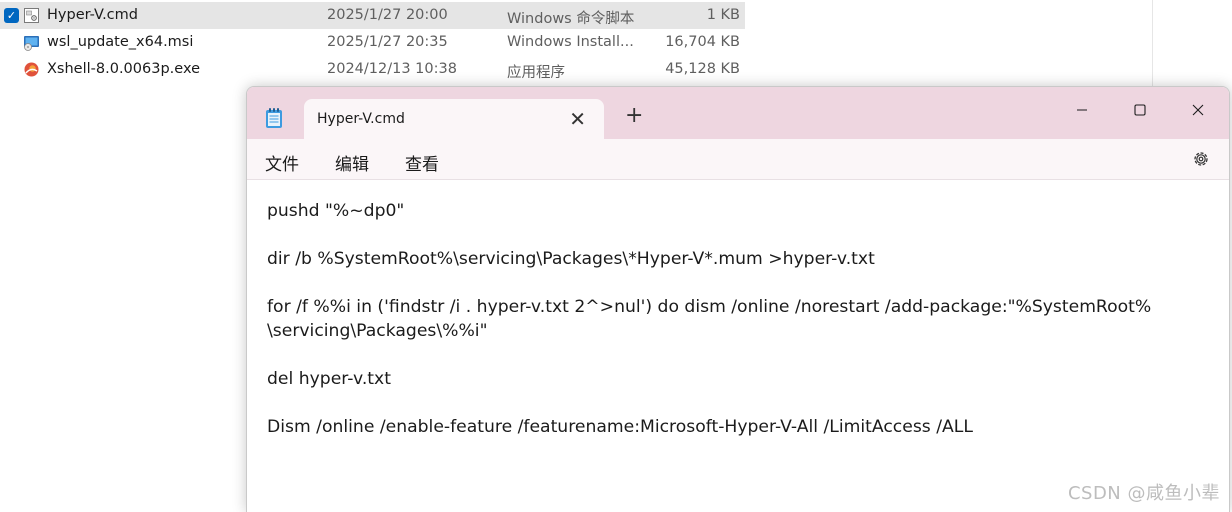 This screenshot has width=1232, height=512. I want to click on file-date: 2025/1/27 20:00, so click(387, 15).